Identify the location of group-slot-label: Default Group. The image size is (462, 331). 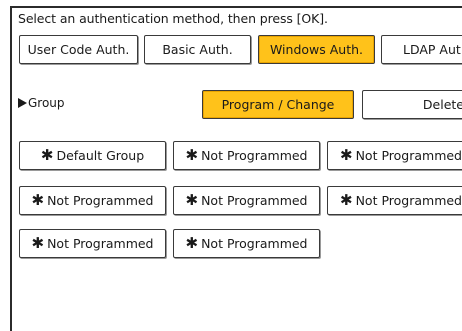
(100, 155).